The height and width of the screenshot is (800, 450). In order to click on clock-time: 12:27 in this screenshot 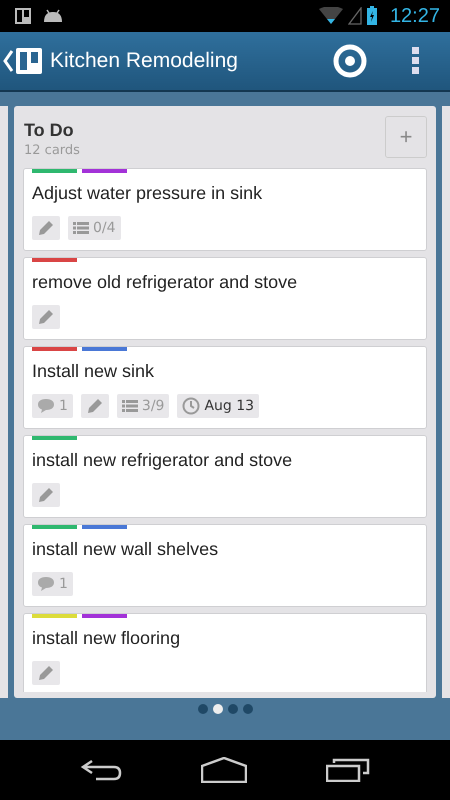, I will do `click(415, 16)`.